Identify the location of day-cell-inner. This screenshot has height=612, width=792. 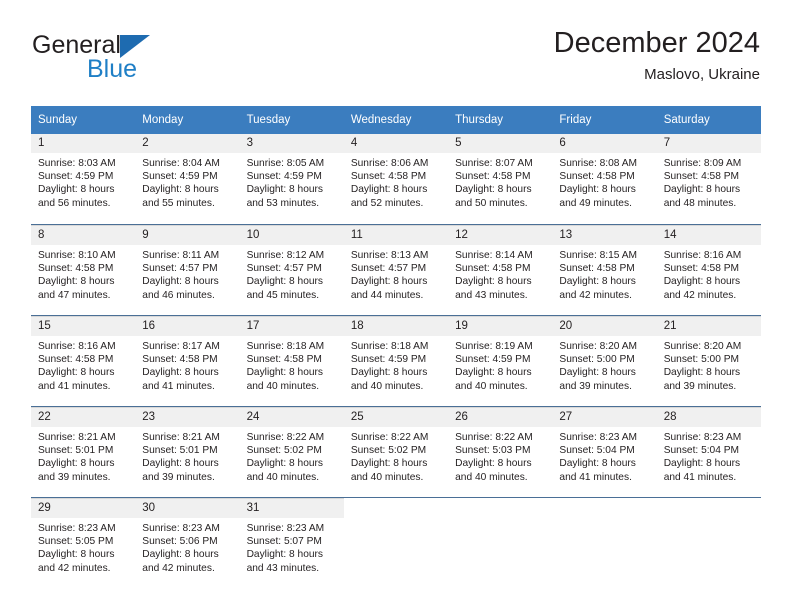
(500, 543).